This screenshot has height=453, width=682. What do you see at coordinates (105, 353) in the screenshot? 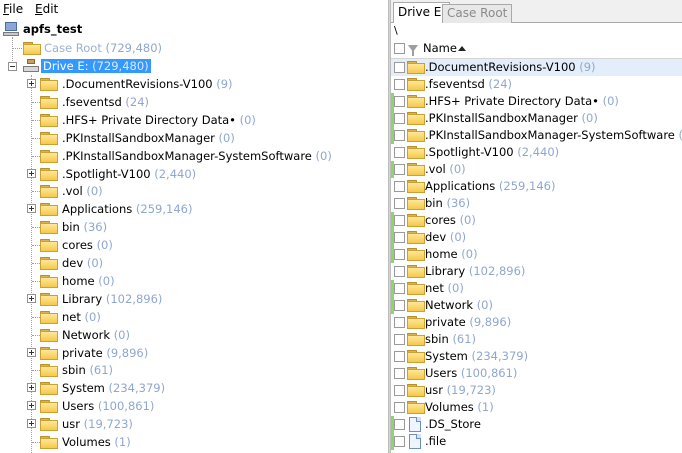
I see `tree-item: private (9,896)` at bounding box center [105, 353].